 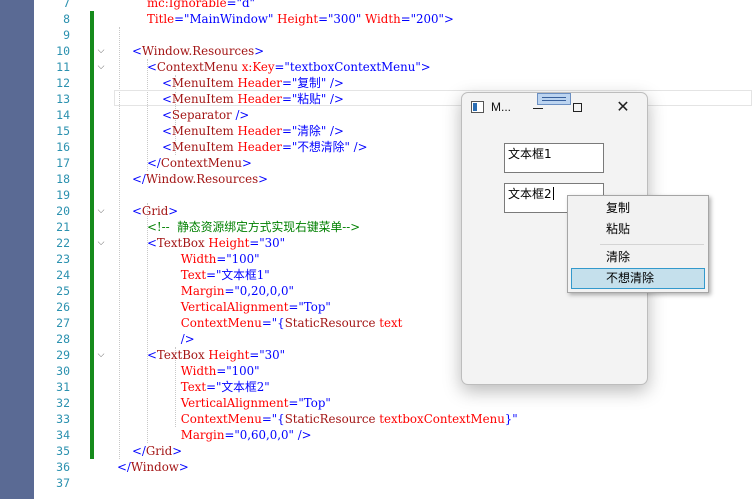 What do you see at coordinates (63, 483) in the screenshot?
I see `line-number: 37` at bounding box center [63, 483].